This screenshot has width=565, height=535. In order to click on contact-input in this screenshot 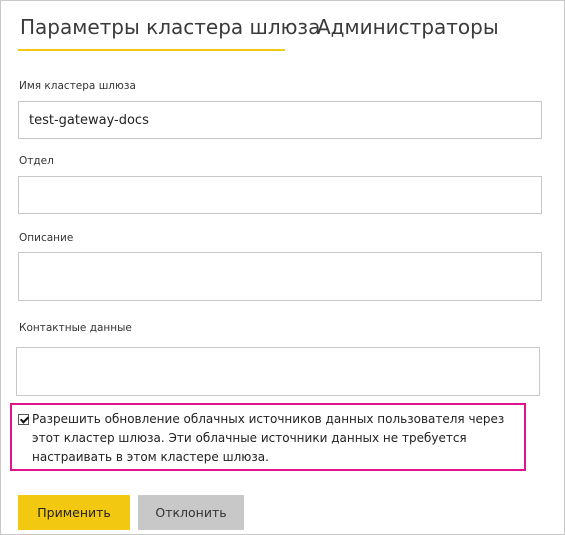, I will do `click(278, 371)`.